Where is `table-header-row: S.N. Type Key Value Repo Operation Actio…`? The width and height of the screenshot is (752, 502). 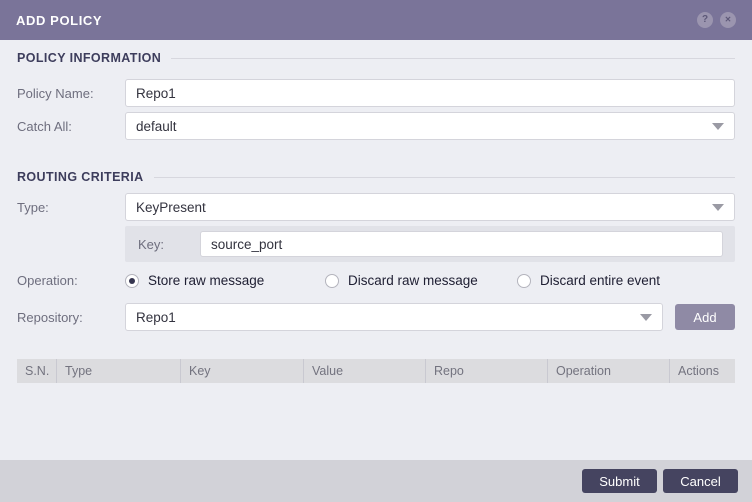
table-header-row: S.N. Type Key Value Repo Operation Actio… is located at coordinates (376, 371).